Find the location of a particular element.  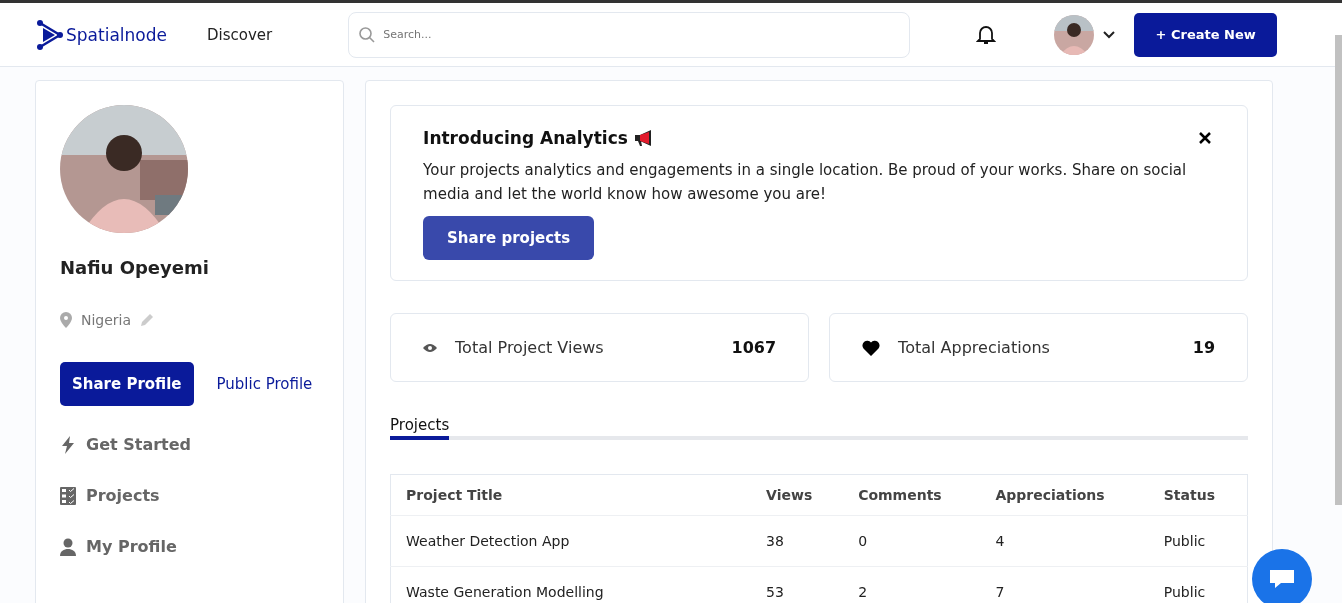

column-header: Status is located at coordinates (1198, 495).